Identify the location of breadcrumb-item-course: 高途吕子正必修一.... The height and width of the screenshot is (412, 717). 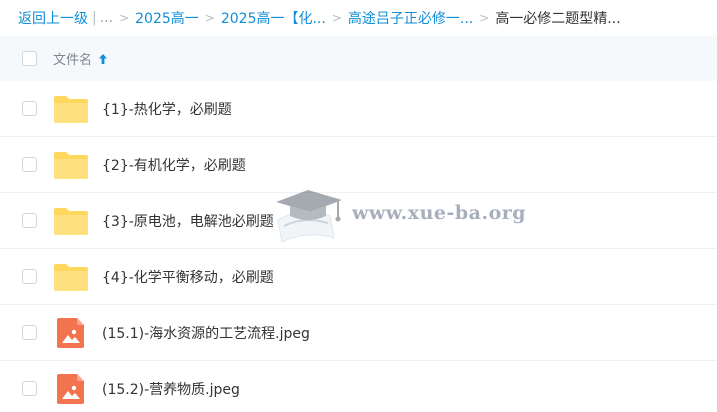
(410, 18).